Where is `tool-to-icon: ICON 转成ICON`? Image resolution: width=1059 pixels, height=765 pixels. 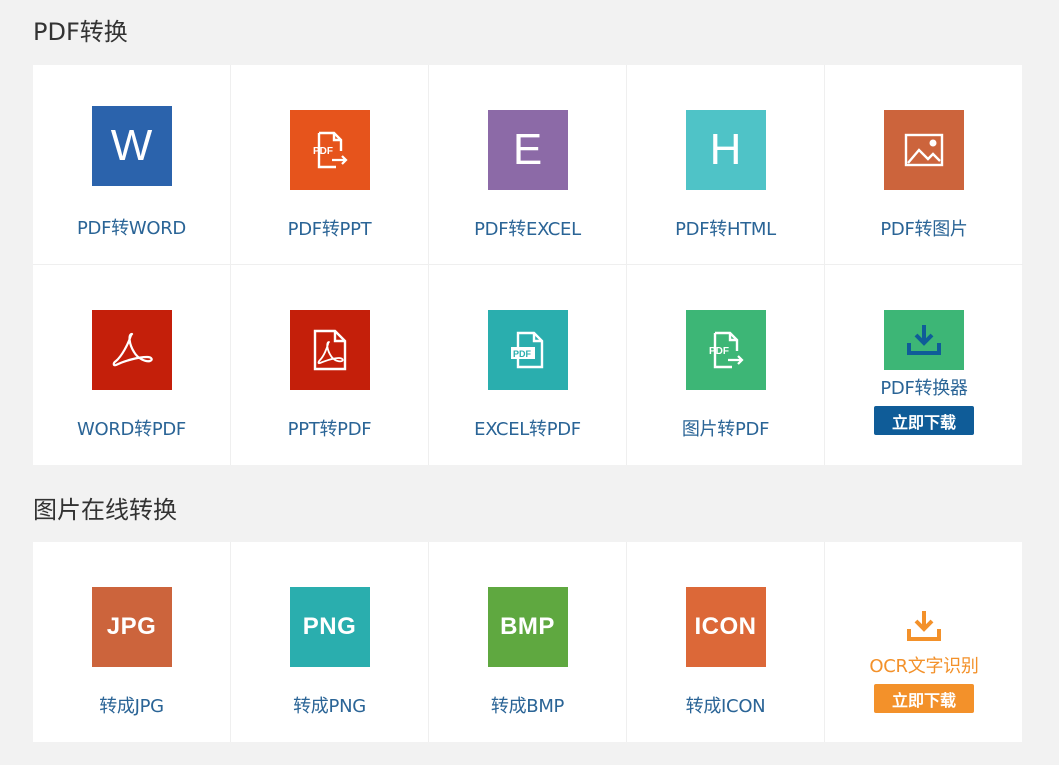 tool-to-icon: ICON 转成ICON is located at coordinates (726, 642).